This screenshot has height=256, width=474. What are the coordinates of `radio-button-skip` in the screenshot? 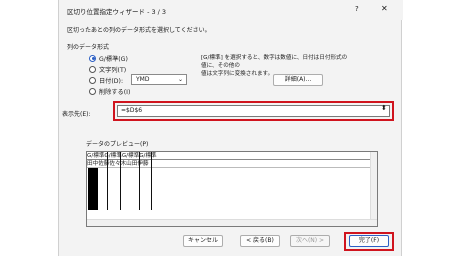 It's located at (92, 91).